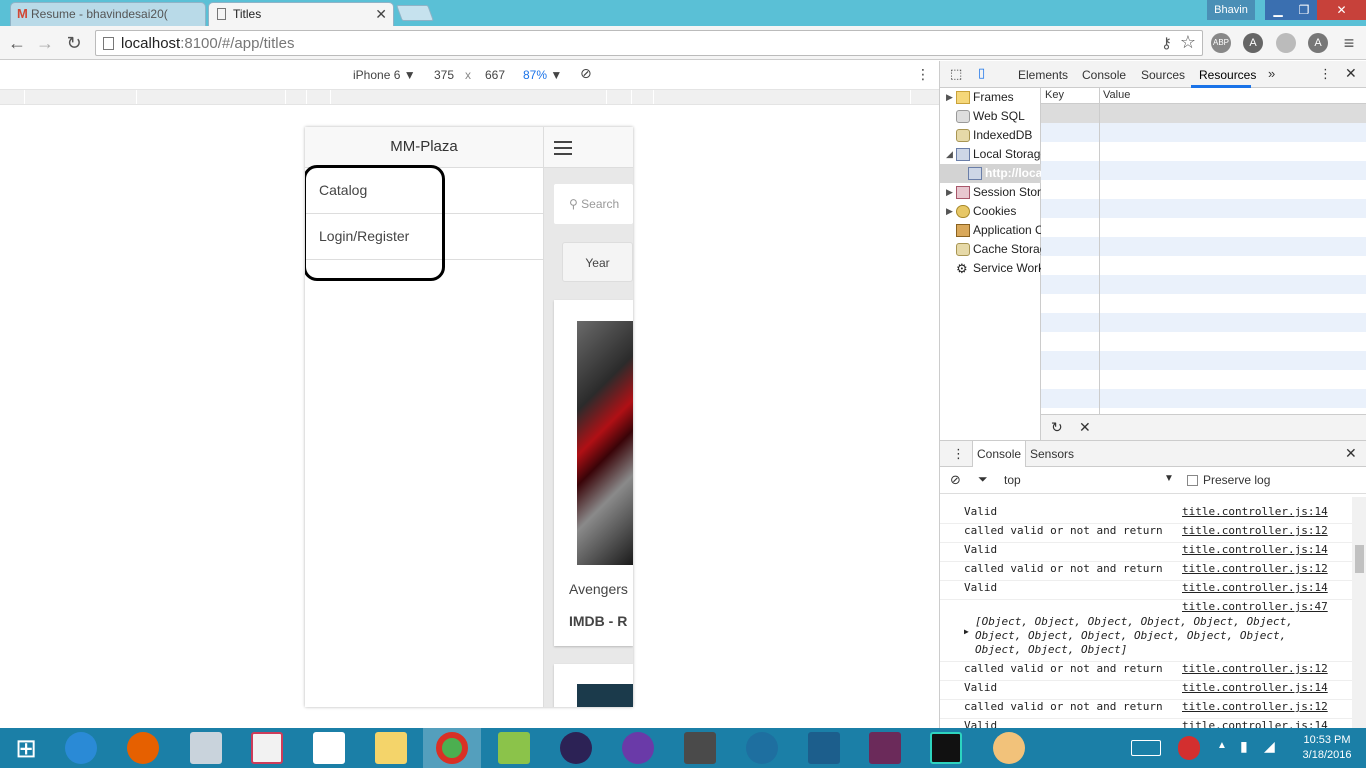 This screenshot has width=1366, height=768. What do you see at coordinates (1359, 613) in the screenshot?
I see `console-scrollbar` at bounding box center [1359, 613].